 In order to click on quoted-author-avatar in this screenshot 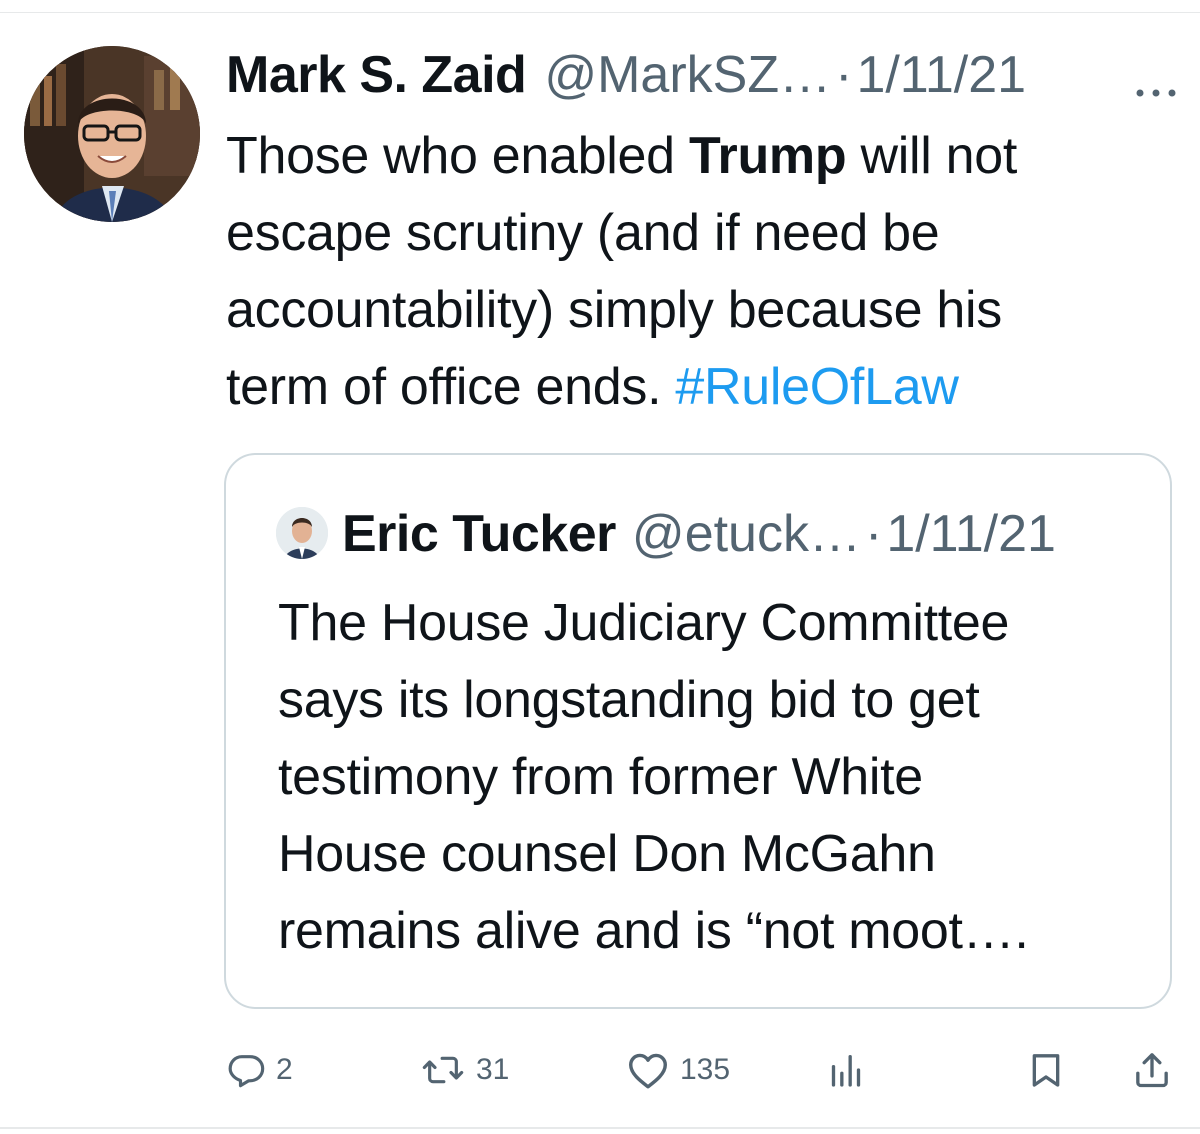, I will do `click(302, 533)`.